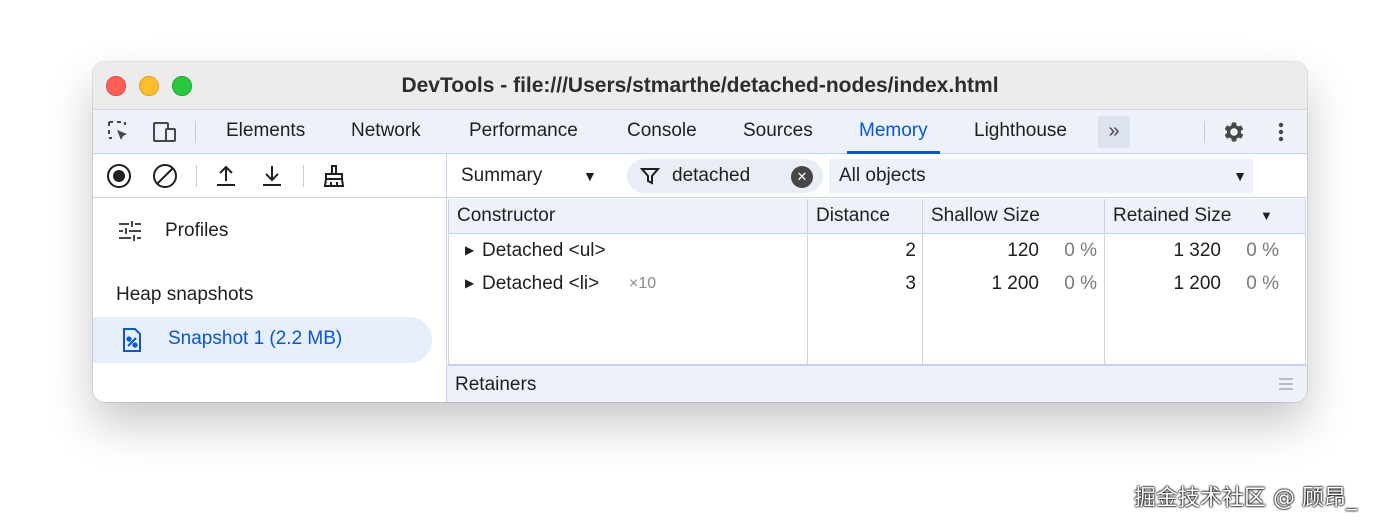 The image size is (1400, 524). I want to click on tune-icon, so click(130, 231).